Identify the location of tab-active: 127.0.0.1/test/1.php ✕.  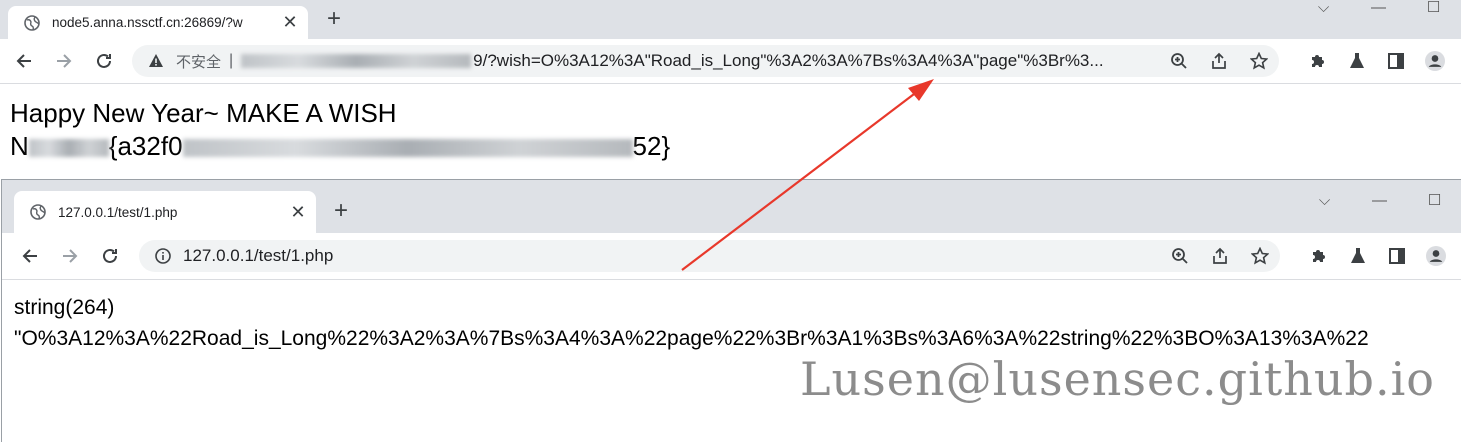
(165, 212).